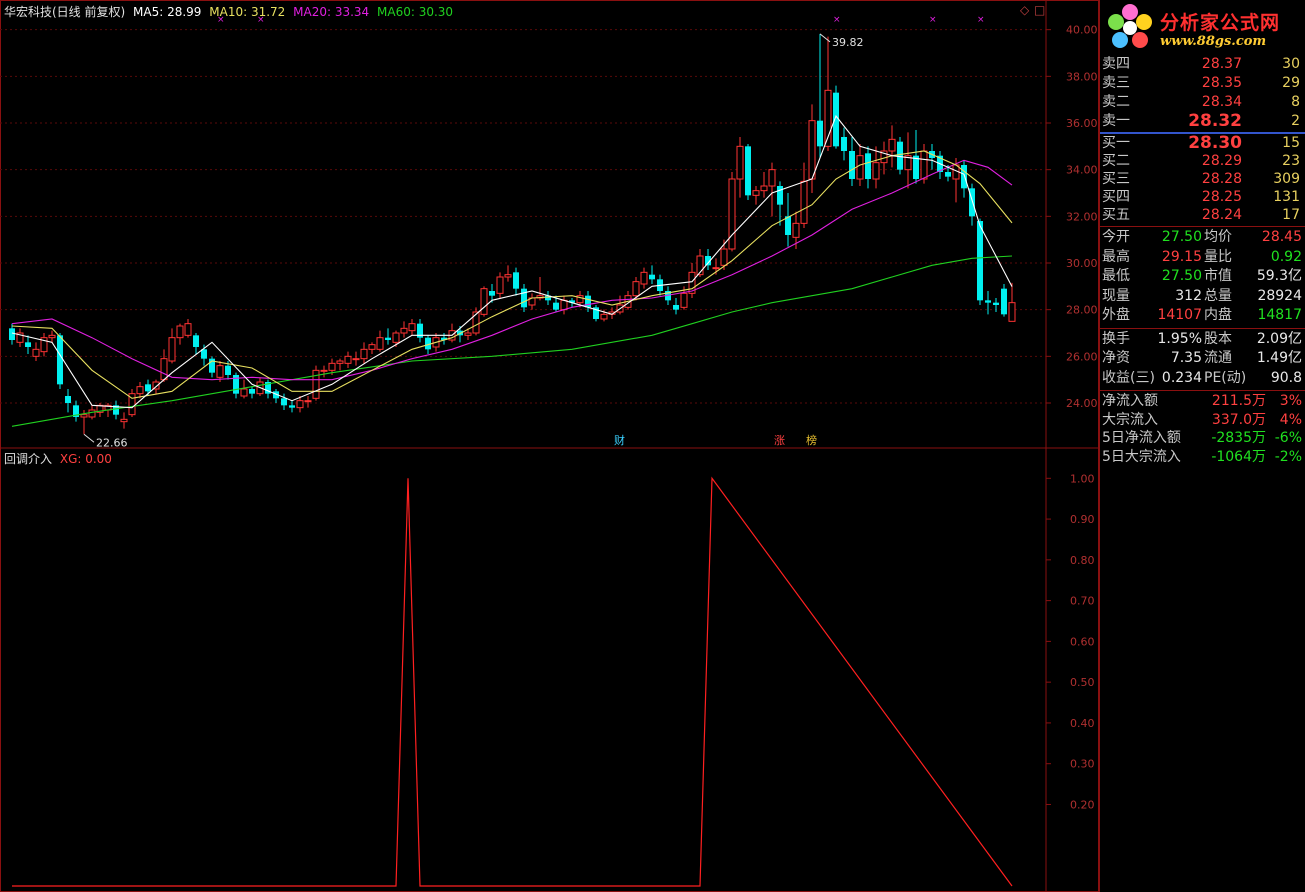 The image size is (1305, 892). What do you see at coordinates (1220, 23) in the screenshot?
I see `logo-text: 分析家公式网` at bounding box center [1220, 23].